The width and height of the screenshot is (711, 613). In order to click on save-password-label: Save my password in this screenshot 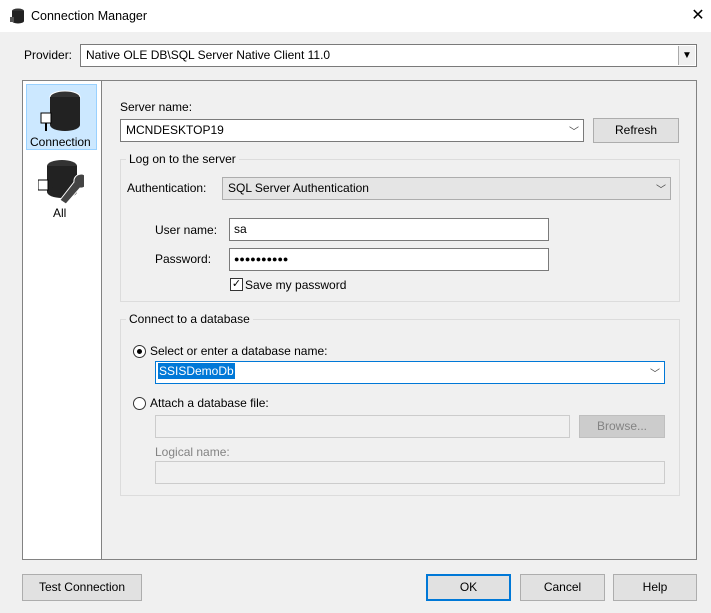, I will do `click(295, 285)`.